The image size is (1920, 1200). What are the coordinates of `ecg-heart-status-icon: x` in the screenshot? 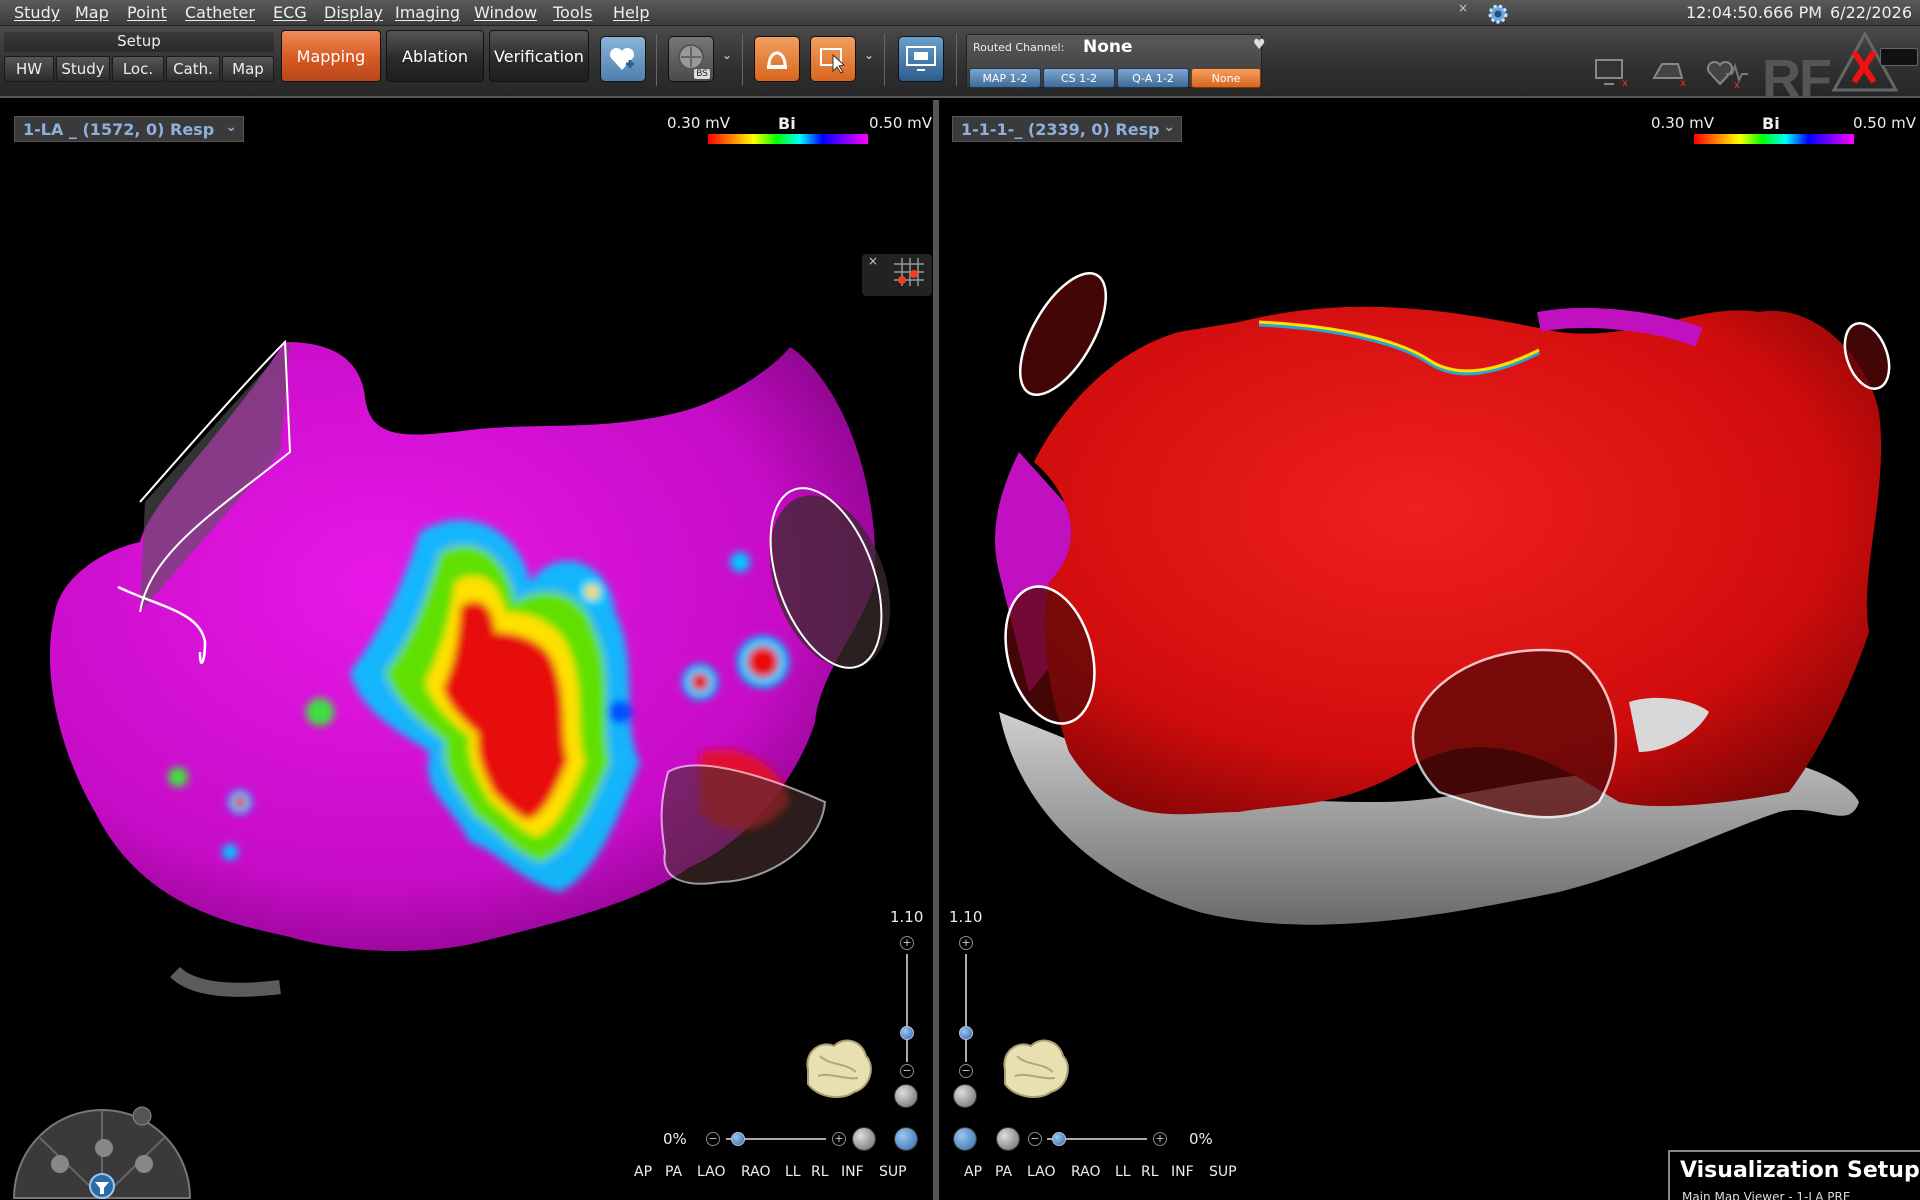 It's located at (1727, 74).